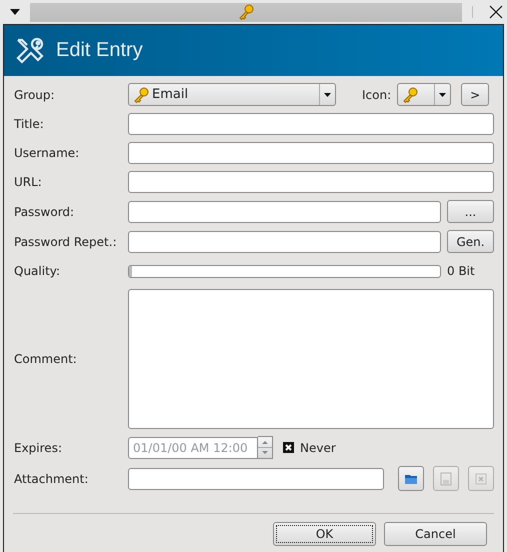  What do you see at coordinates (15, 12) in the screenshot?
I see `menu-arrow-icon` at bounding box center [15, 12].